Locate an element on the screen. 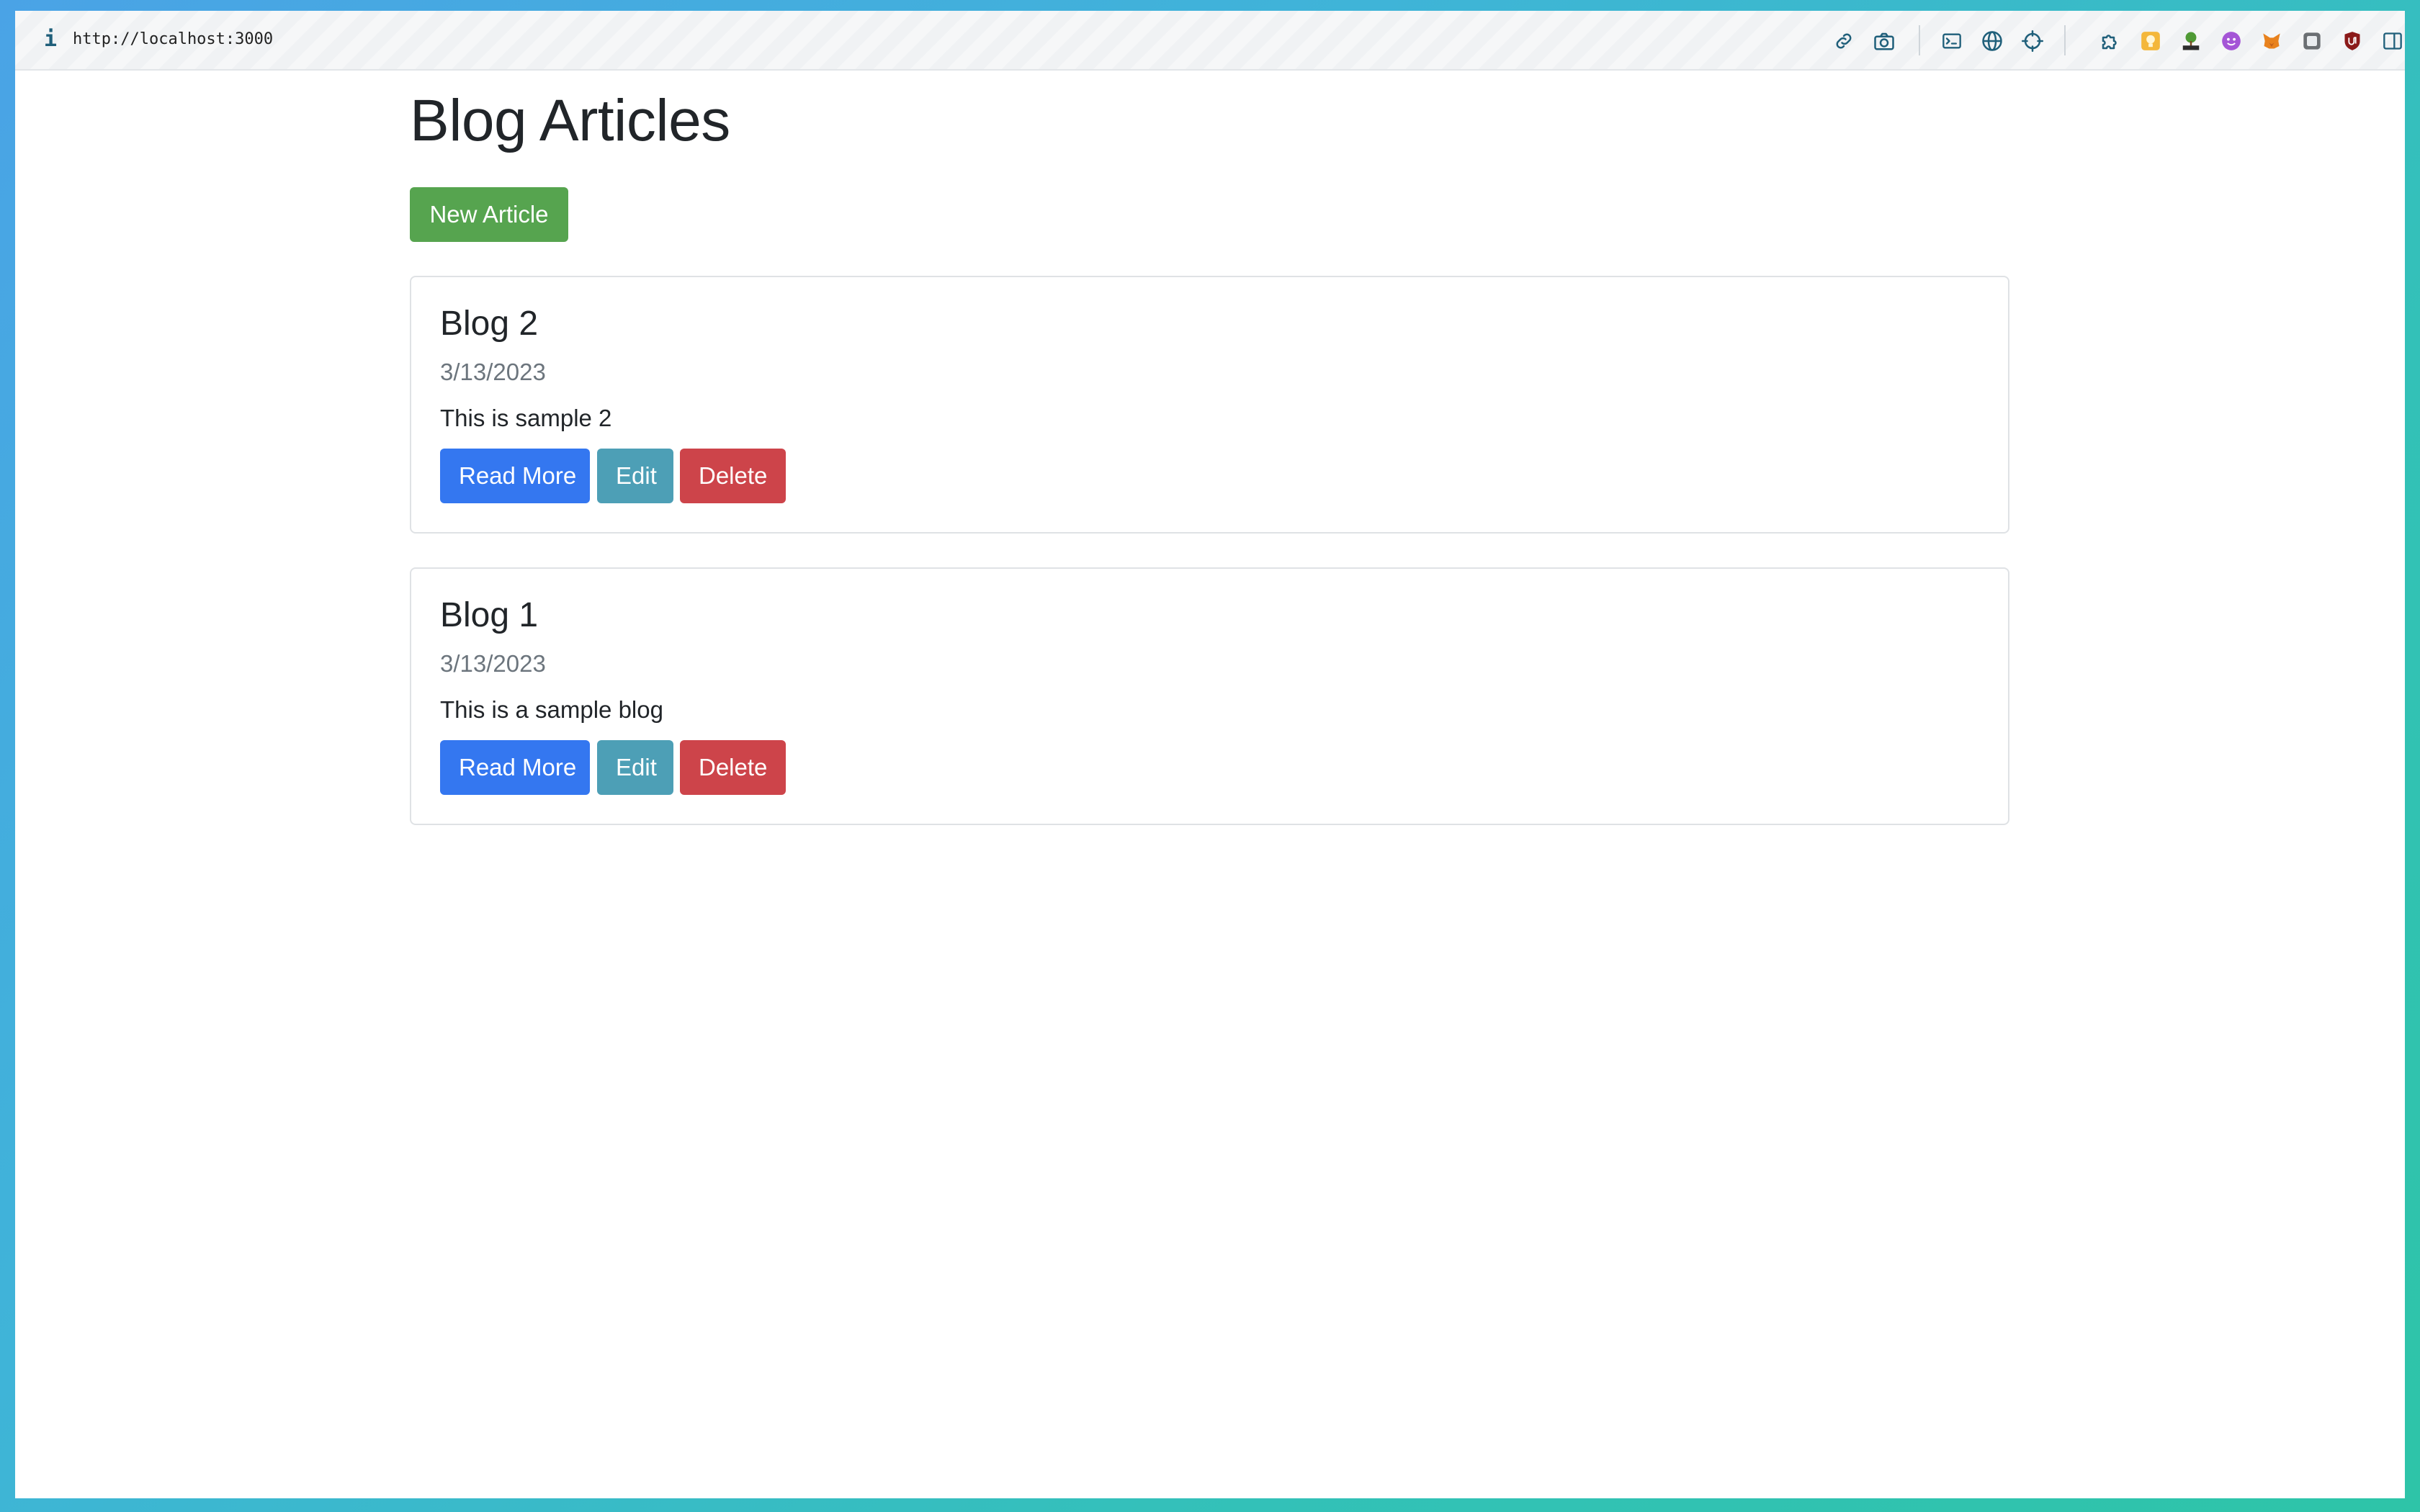 This screenshot has width=2420, height=1512. square-extension-icon is located at coordinates (2312, 41).